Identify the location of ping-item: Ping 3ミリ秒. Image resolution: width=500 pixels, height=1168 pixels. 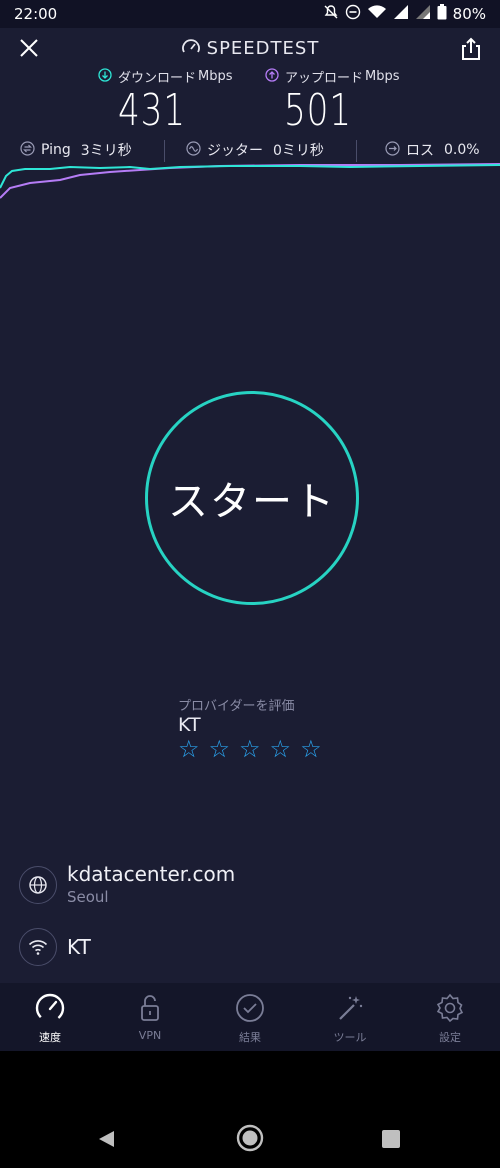
(76, 150).